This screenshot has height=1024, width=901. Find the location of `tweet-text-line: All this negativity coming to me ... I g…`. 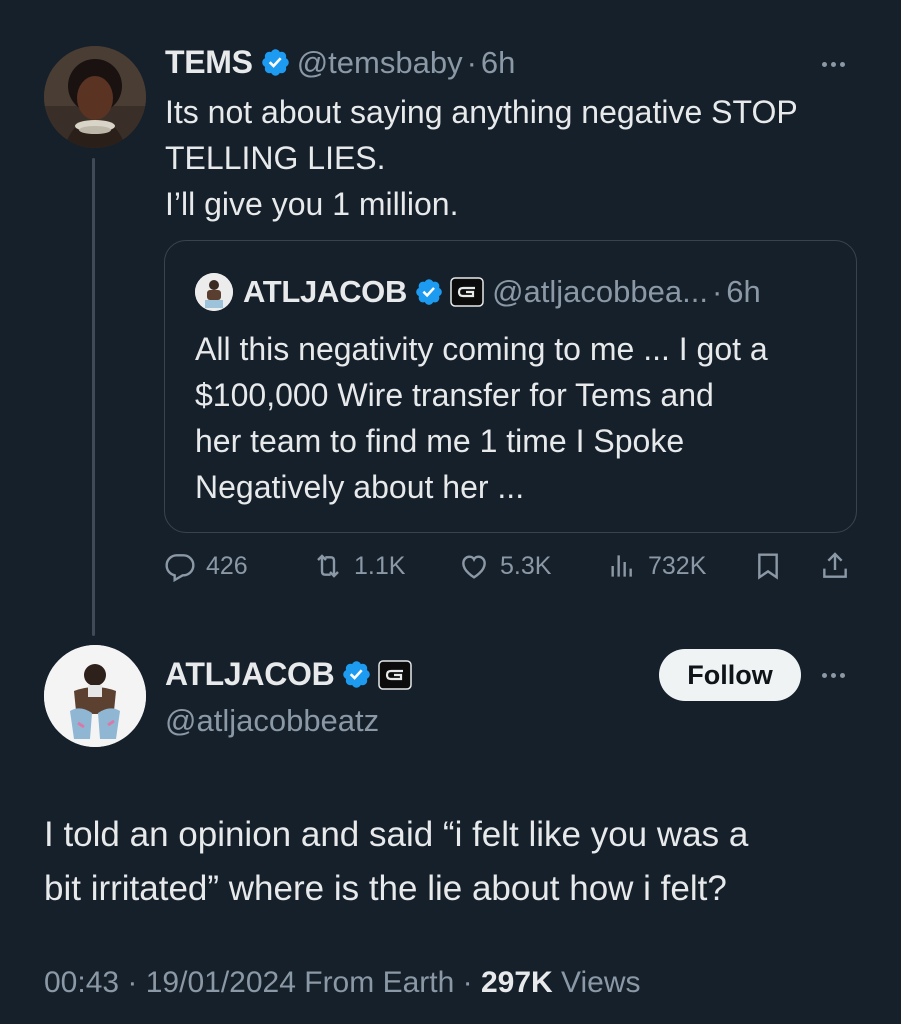

tweet-text-line: All this negativity coming to me ... I g… is located at coordinates (481, 349).